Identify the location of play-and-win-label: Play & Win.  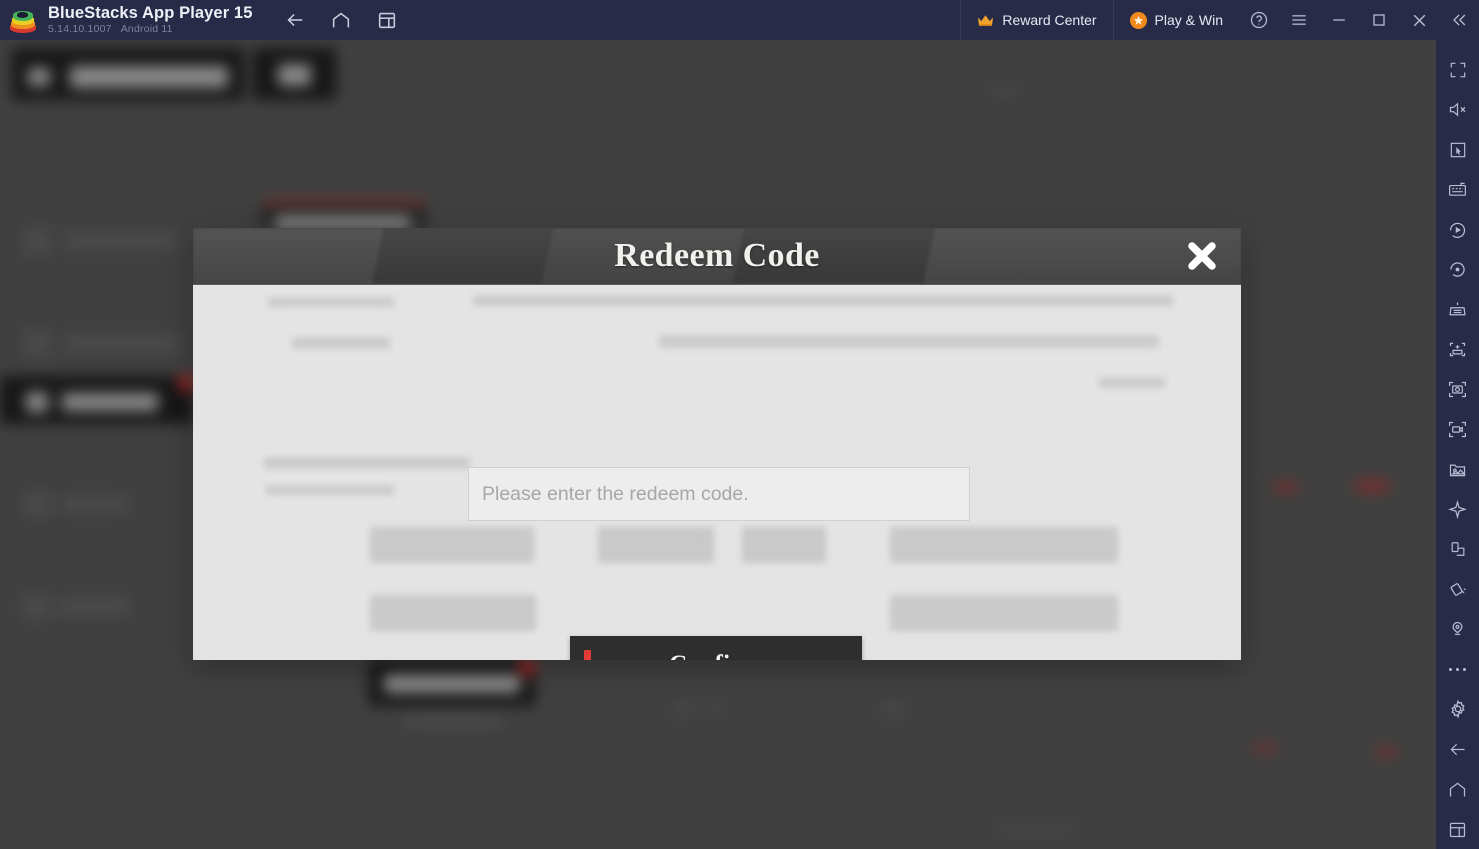
(1188, 20).